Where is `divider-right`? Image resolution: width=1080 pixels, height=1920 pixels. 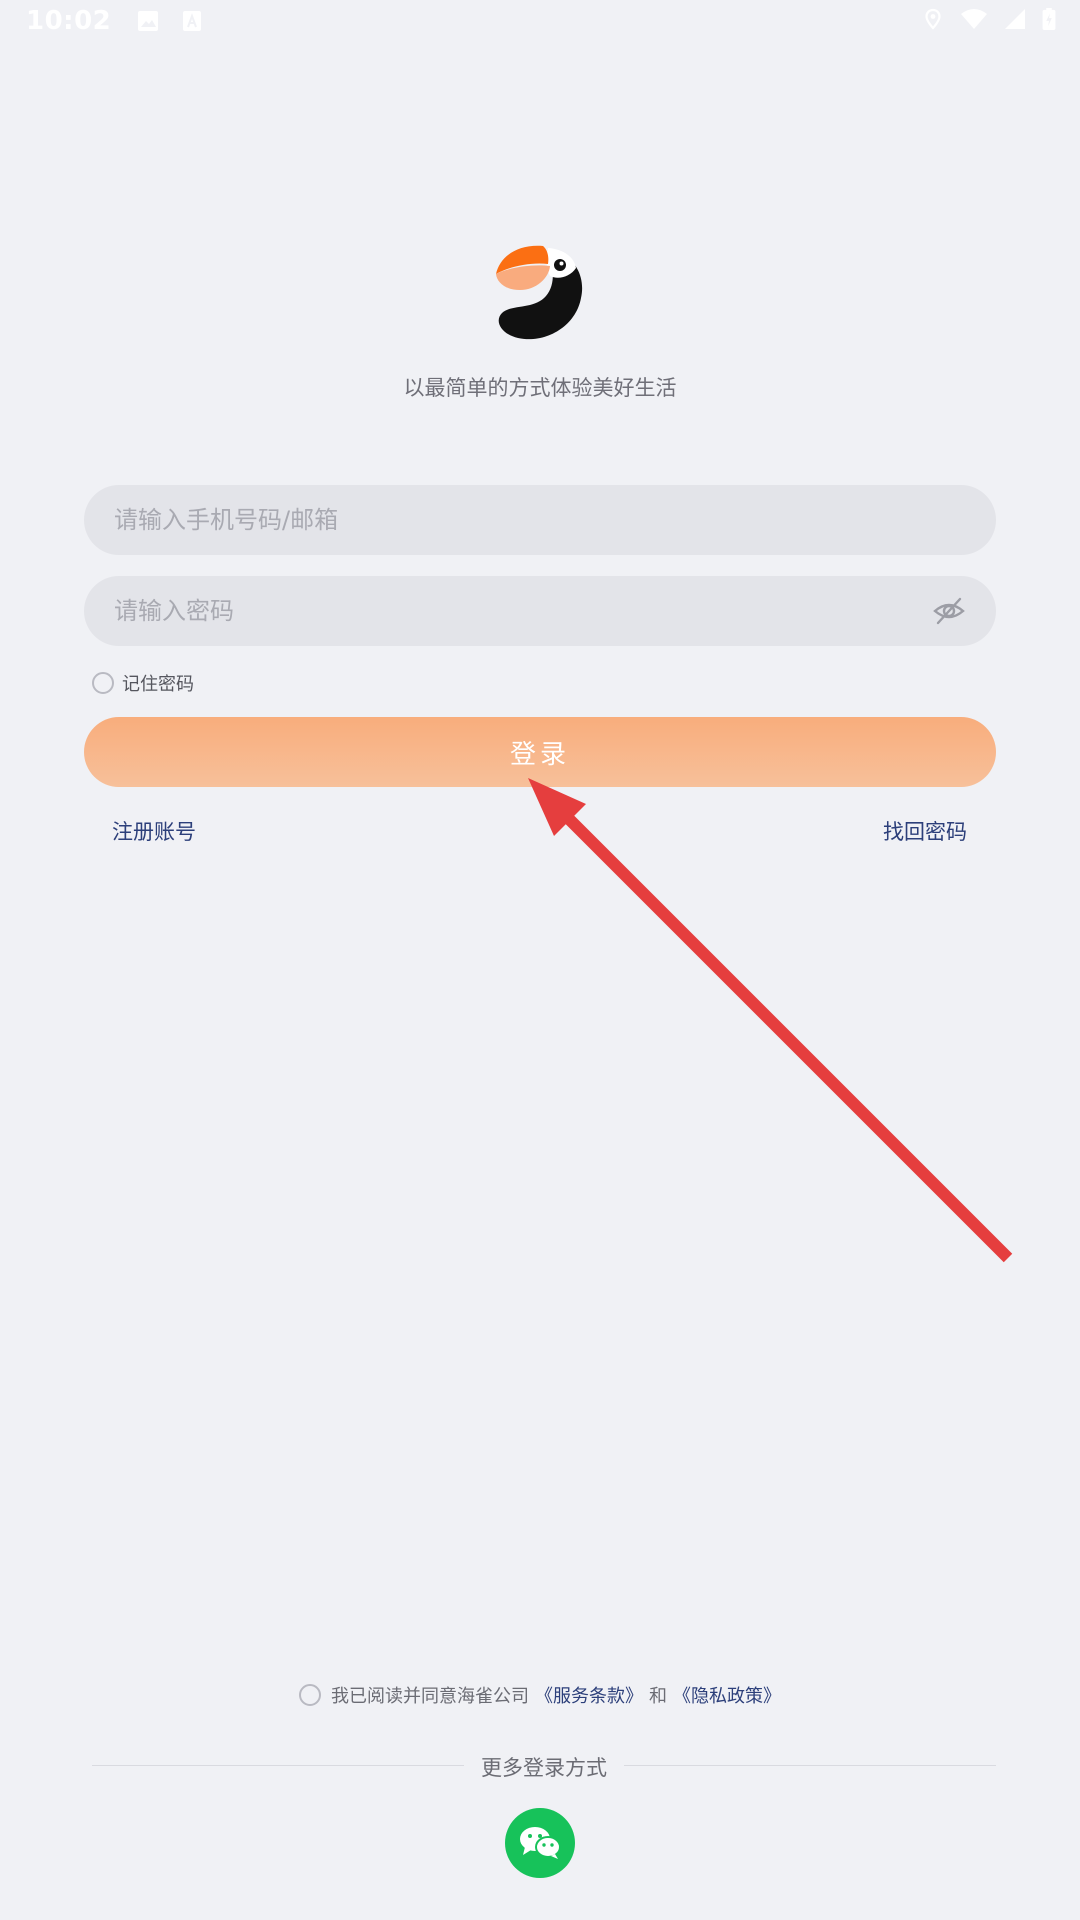 divider-right is located at coordinates (810, 1765).